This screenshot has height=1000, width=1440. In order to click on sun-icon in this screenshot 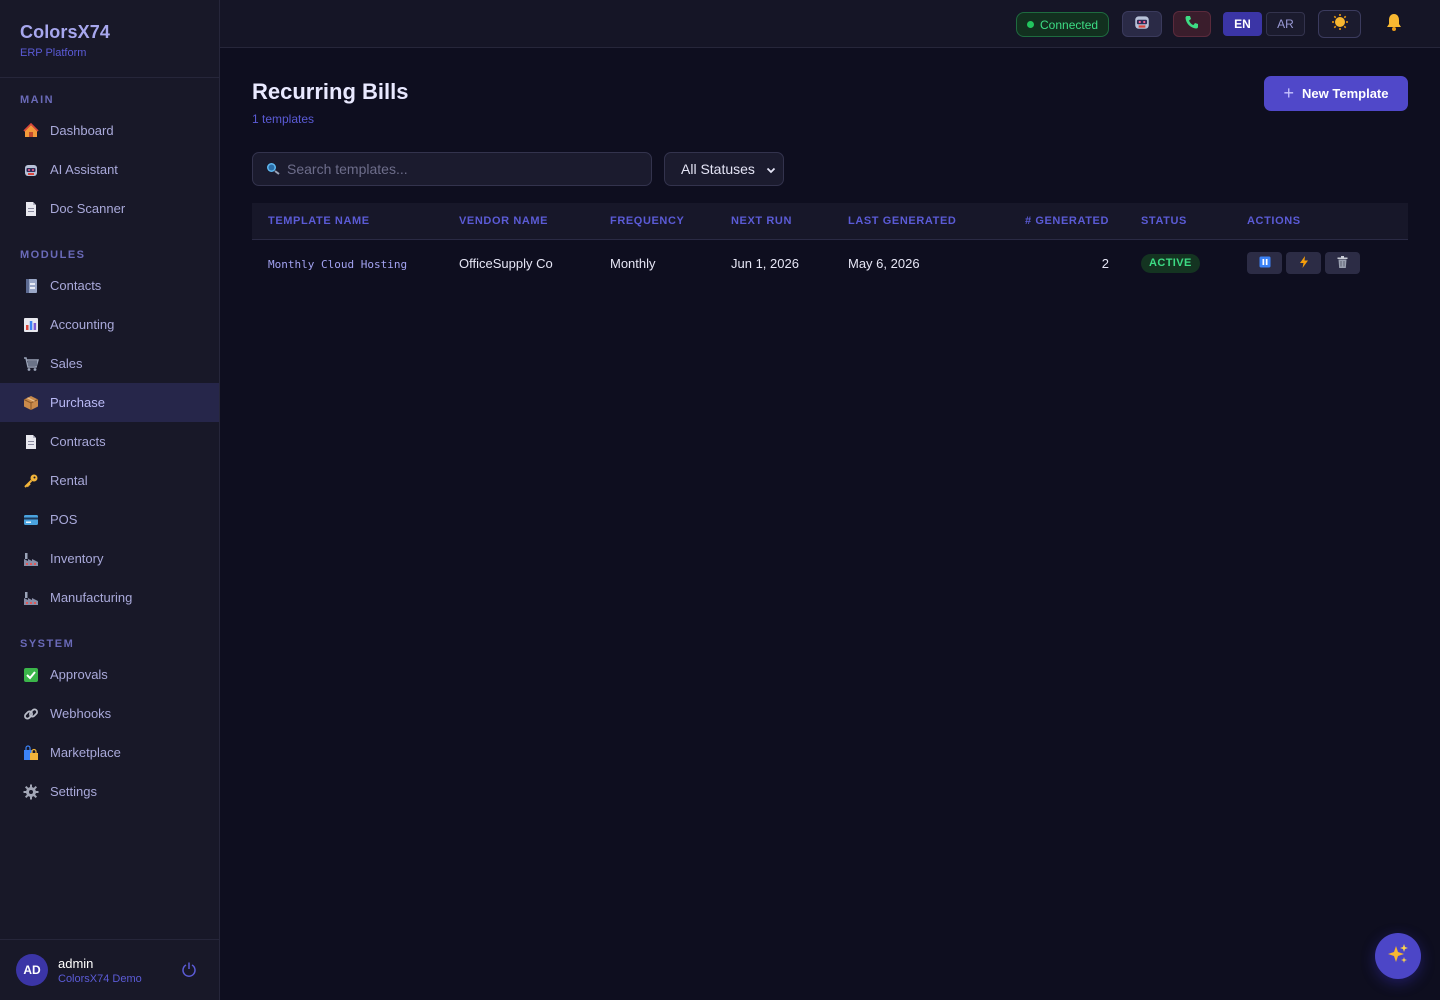, I will do `click(1340, 24)`.